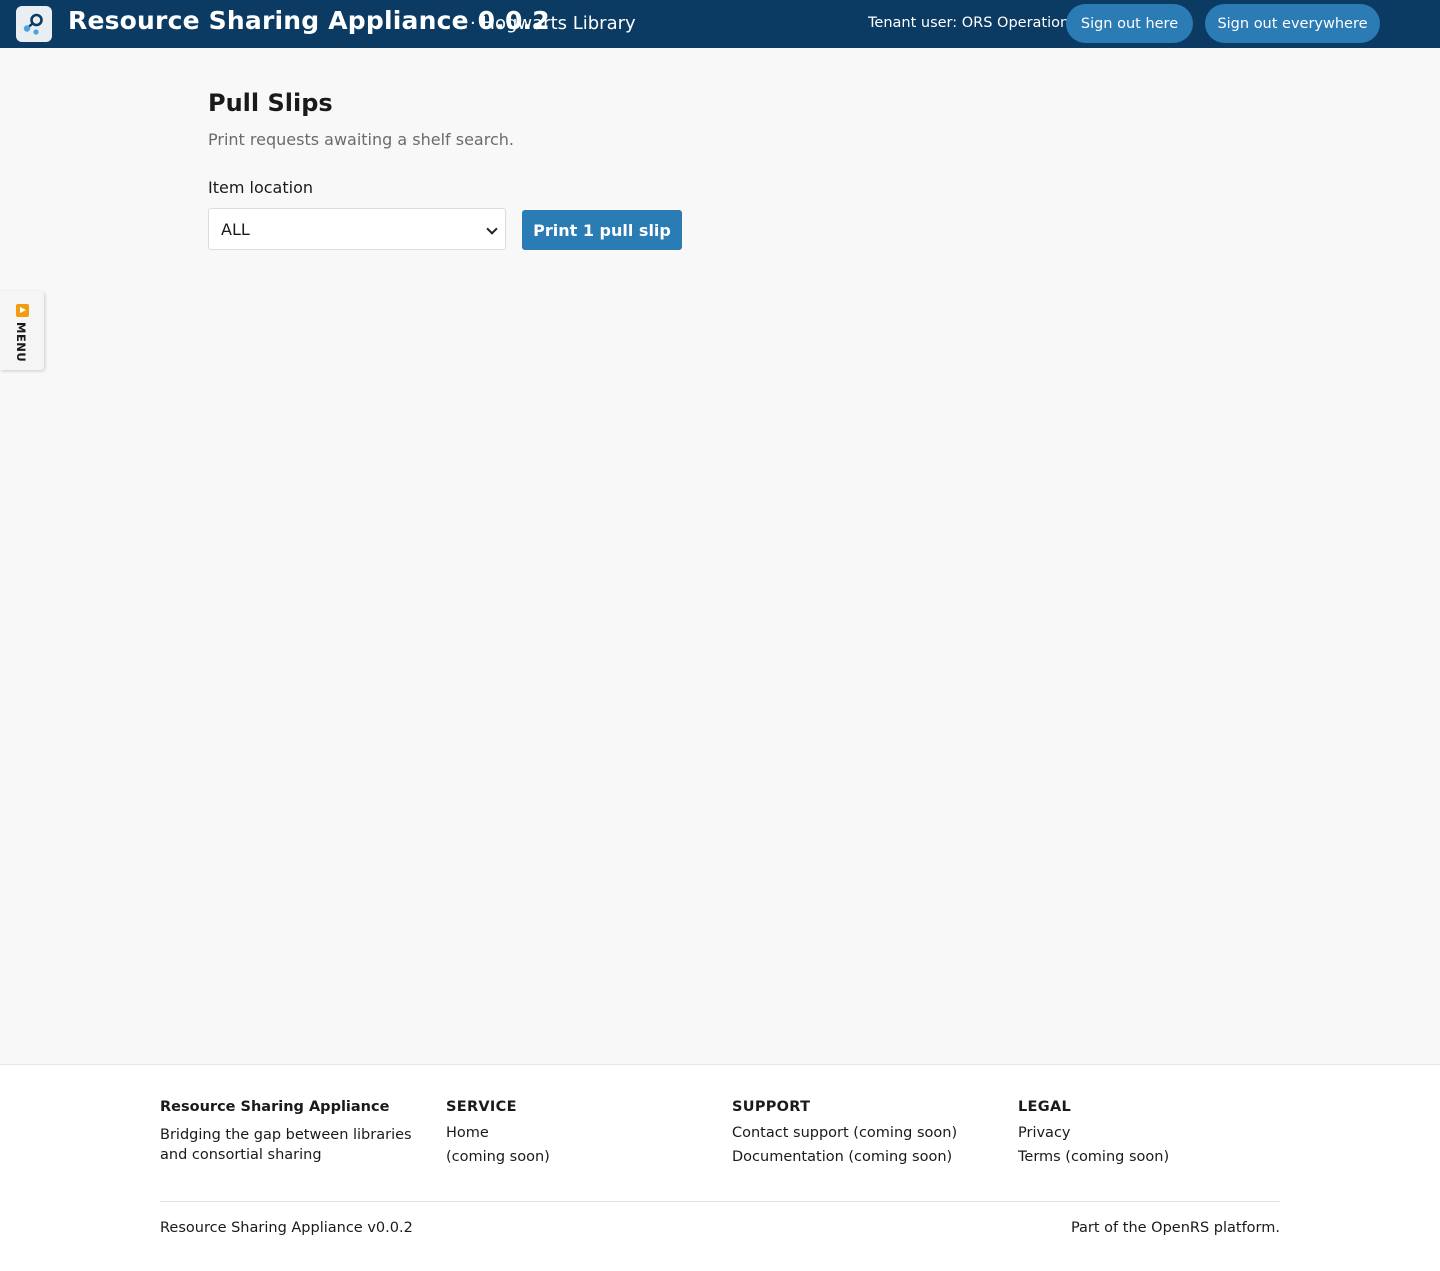 The width and height of the screenshot is (1440, 1271). I want to click on item-location-value: ALL, so click(235, 229).